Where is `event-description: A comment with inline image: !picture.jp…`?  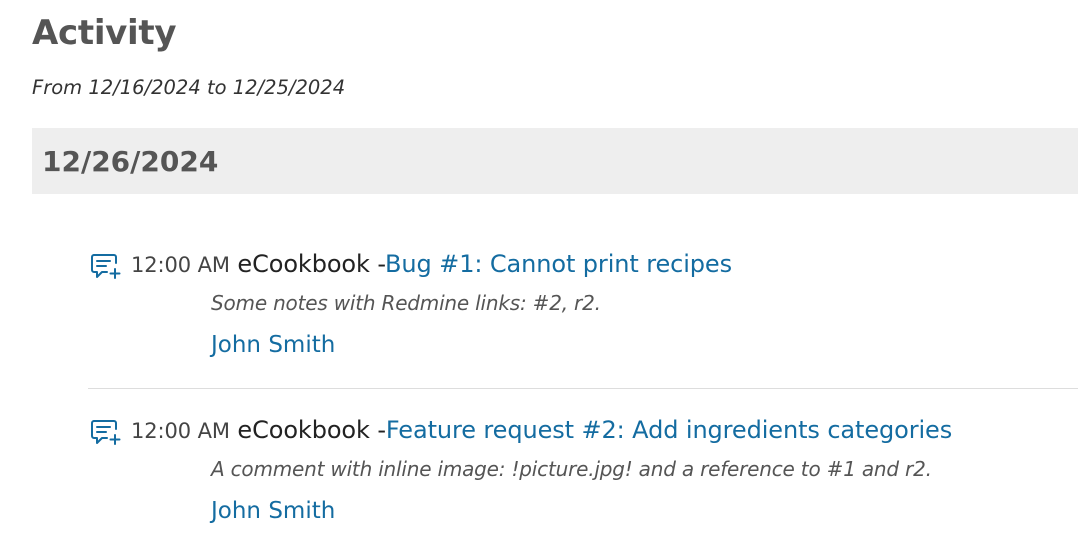
event-description: A comment with inline image: !picture.jp… is located at coordinates (571, 469).